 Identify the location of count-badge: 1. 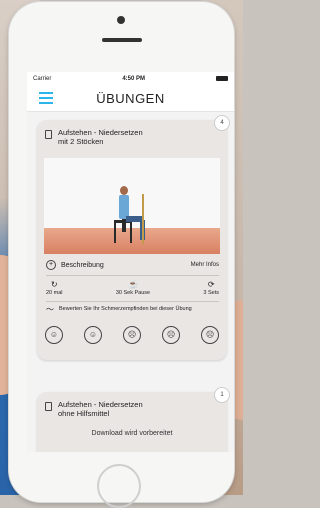
(222, 395).